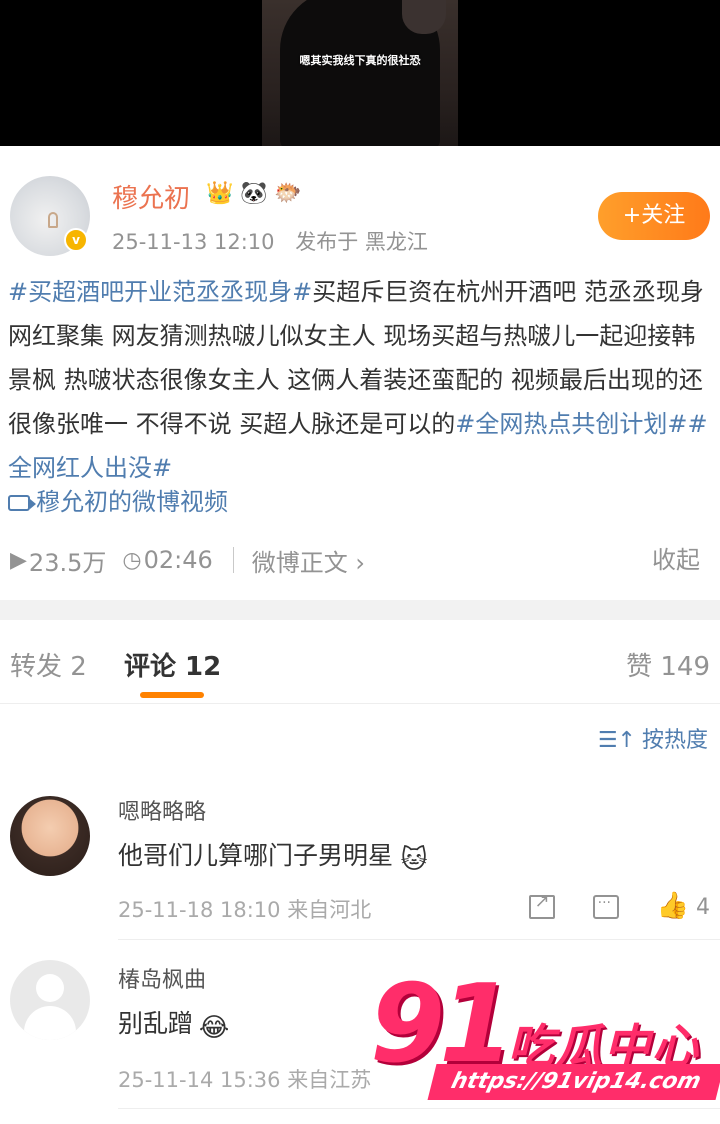  What do you see at coordinates (308, 560) in the screenshot?
I see `full-text-link: 微博正文 ›` at bounding box center [308, 560].